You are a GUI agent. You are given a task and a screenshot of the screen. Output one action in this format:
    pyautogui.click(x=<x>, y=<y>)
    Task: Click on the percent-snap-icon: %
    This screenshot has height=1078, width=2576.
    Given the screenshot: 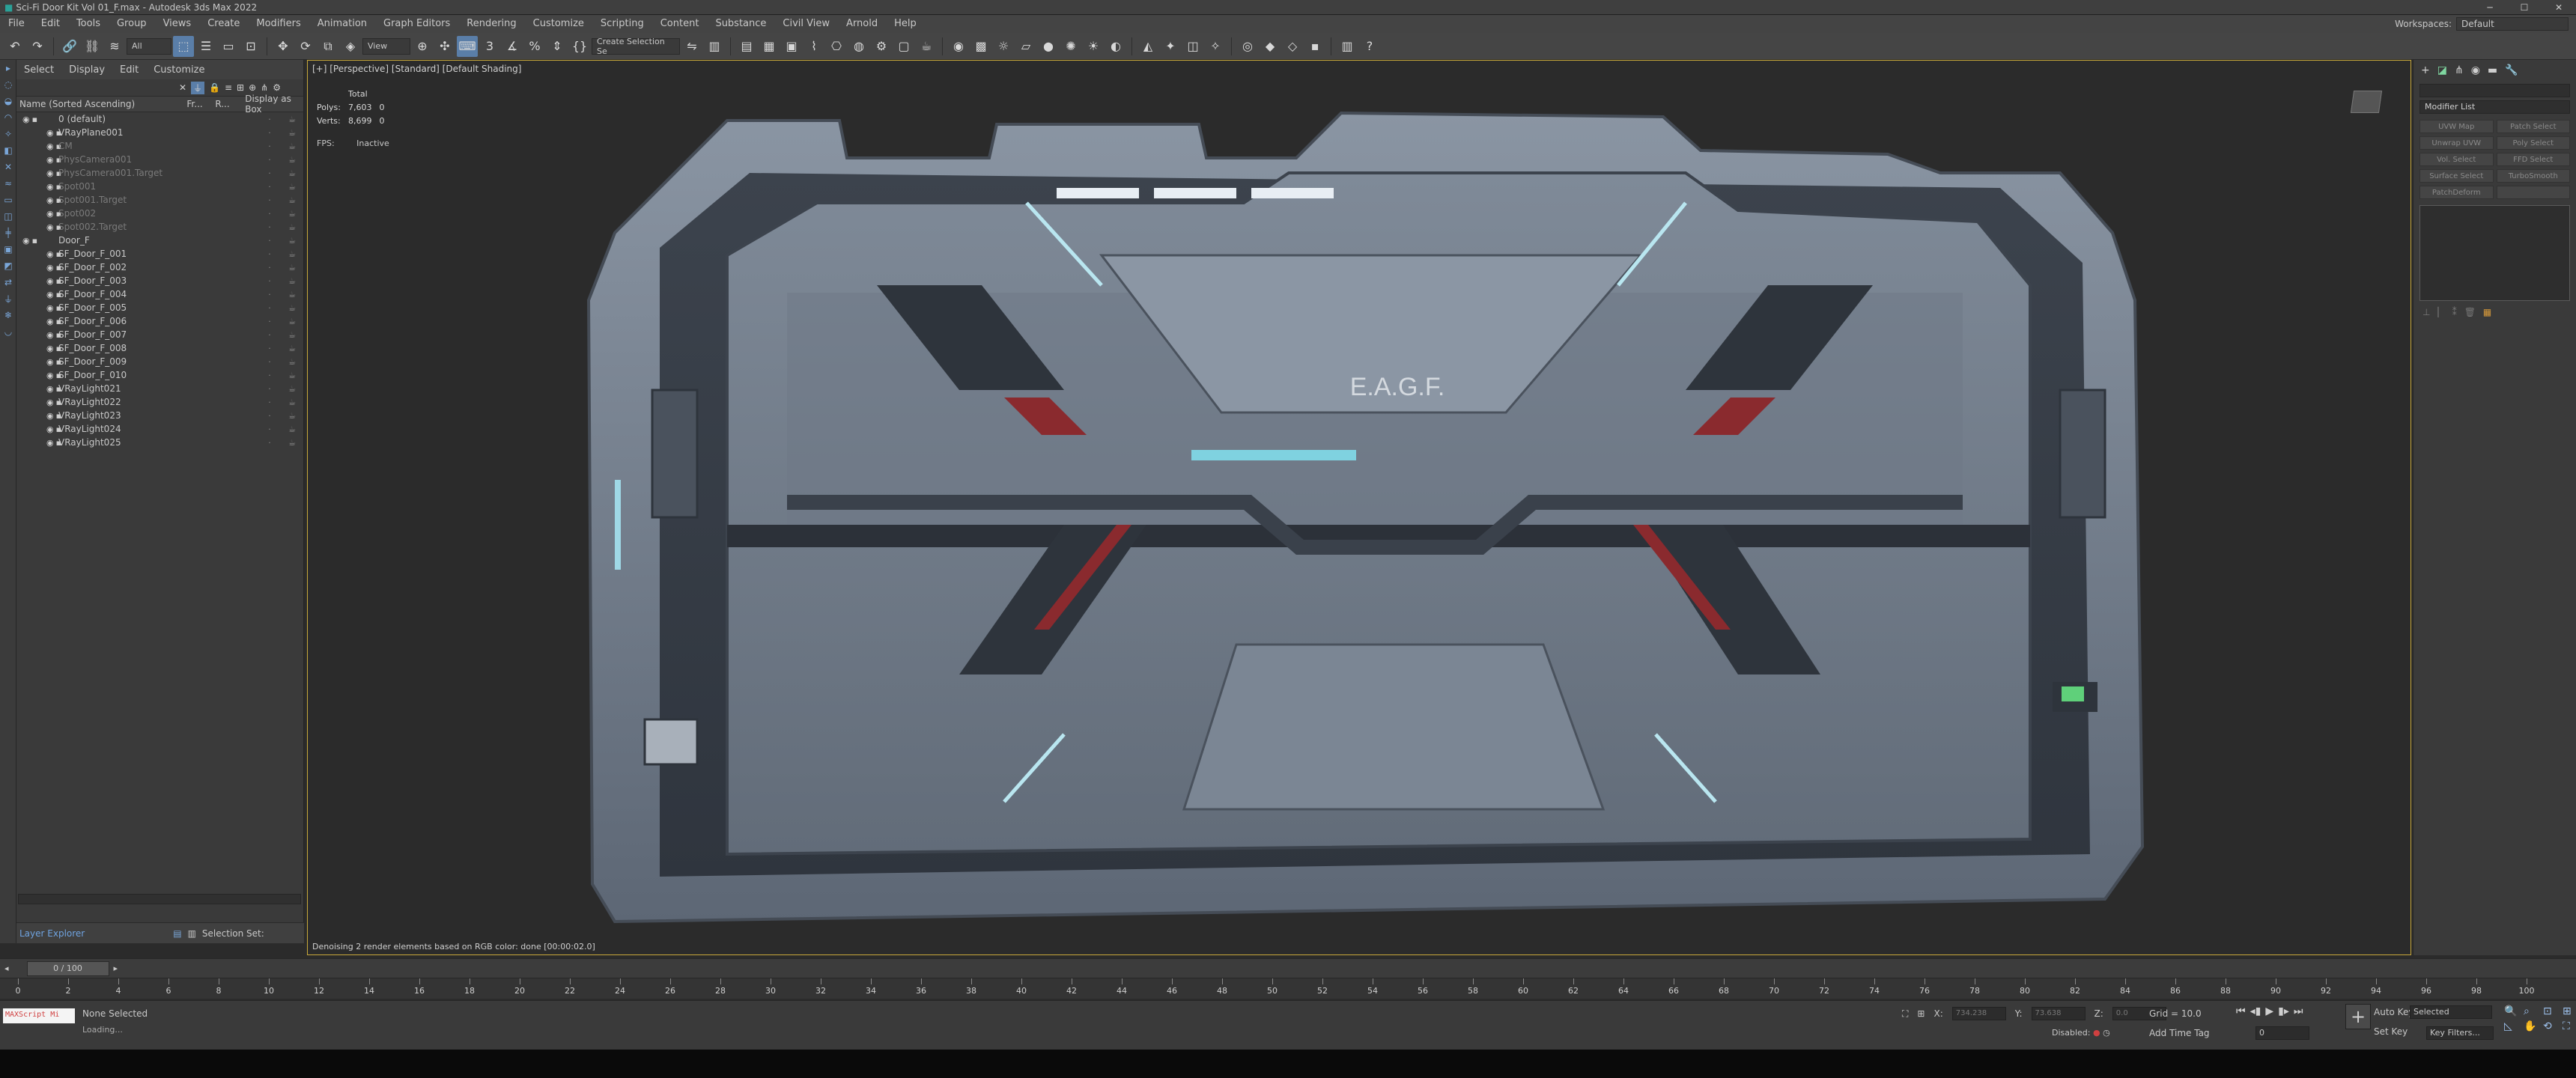 What is the action you would take?
    pyautogui.click(x=534, y=46)
    